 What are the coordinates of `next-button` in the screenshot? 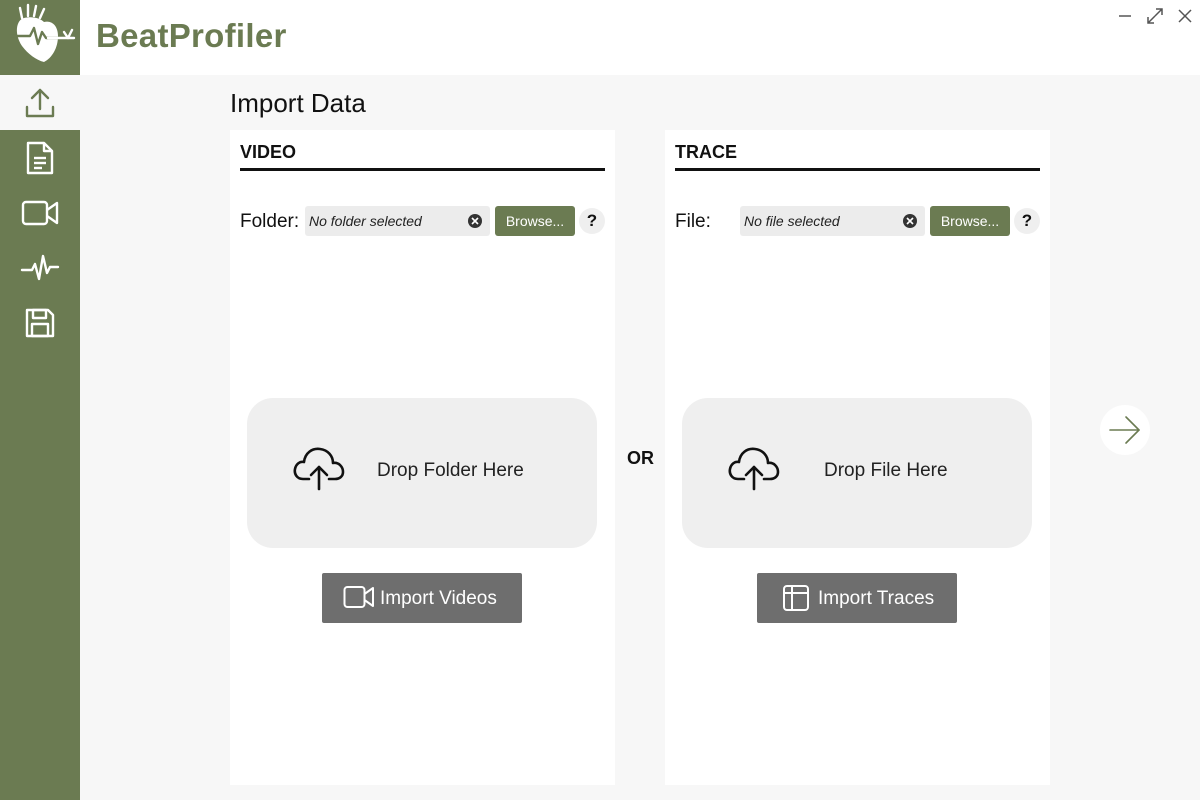 It's located at (1125, 430).